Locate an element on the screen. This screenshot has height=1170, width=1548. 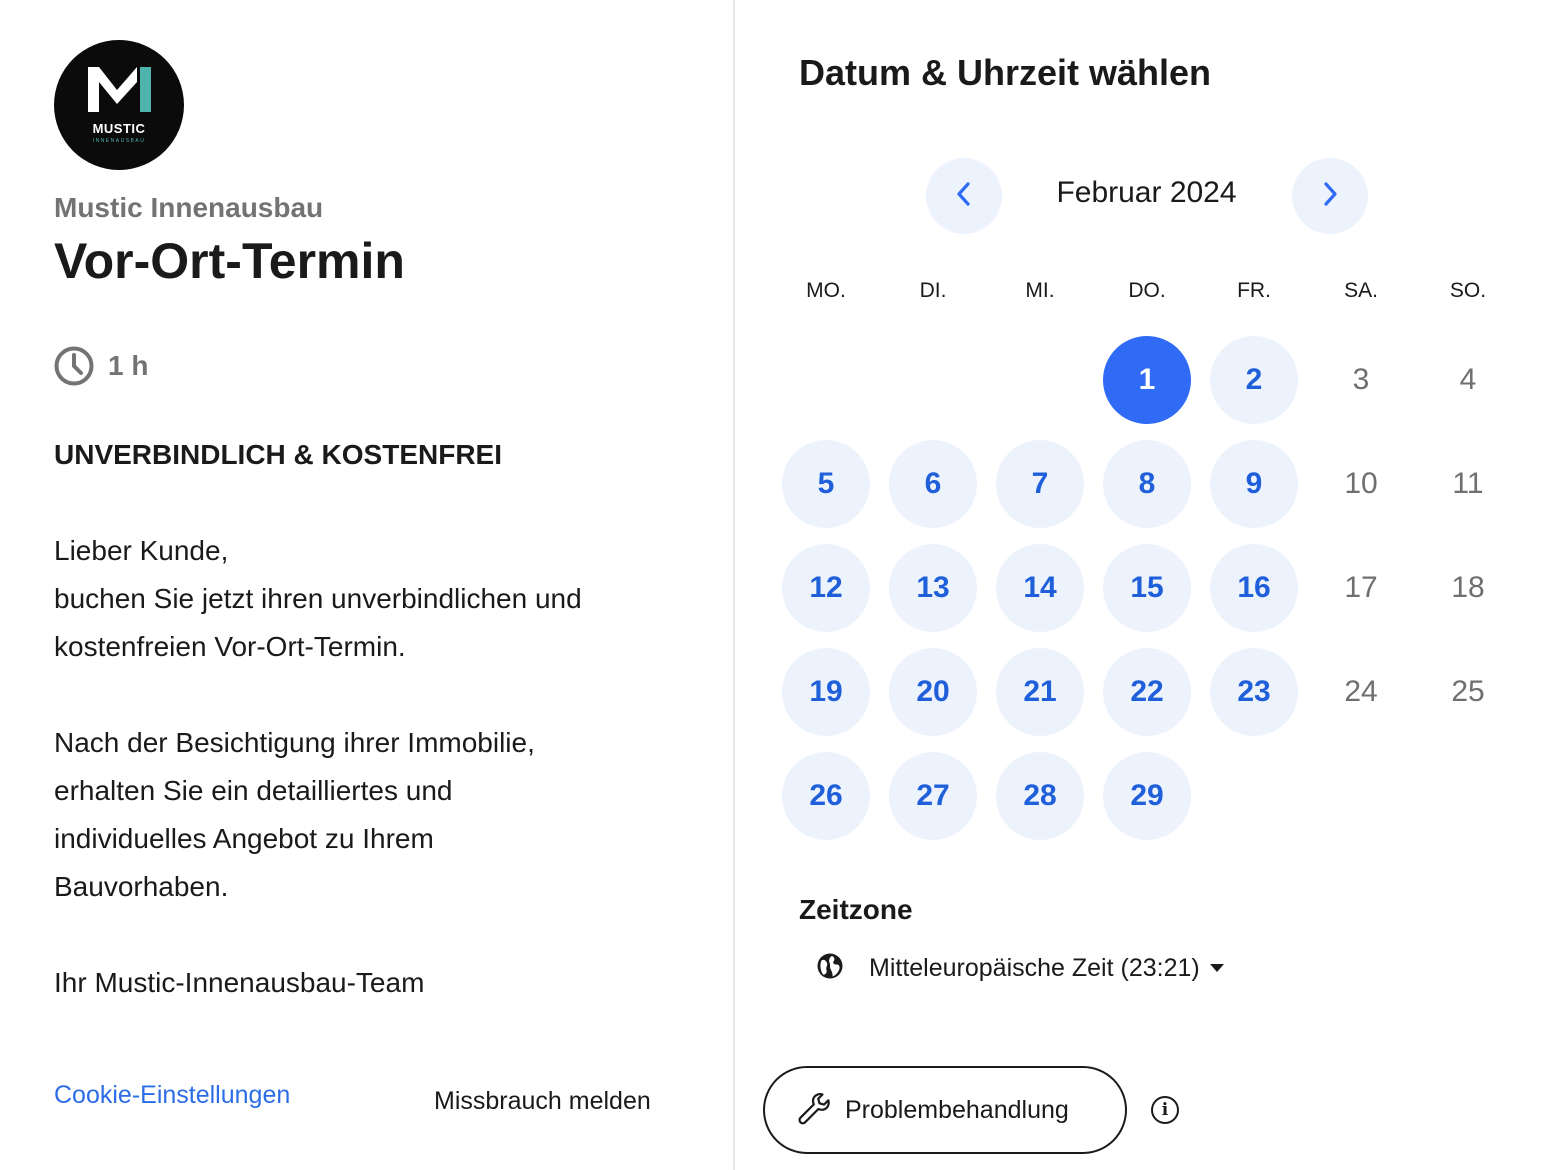
next-month-button is located at coordinates (1330, 196).